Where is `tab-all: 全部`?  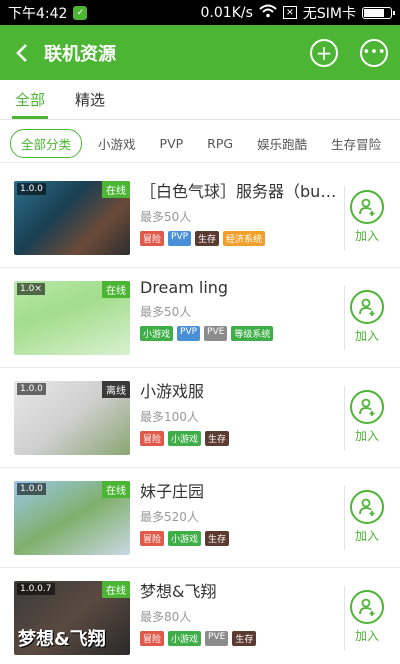 tab-all: 全部 is located at coordinates (30, 99).